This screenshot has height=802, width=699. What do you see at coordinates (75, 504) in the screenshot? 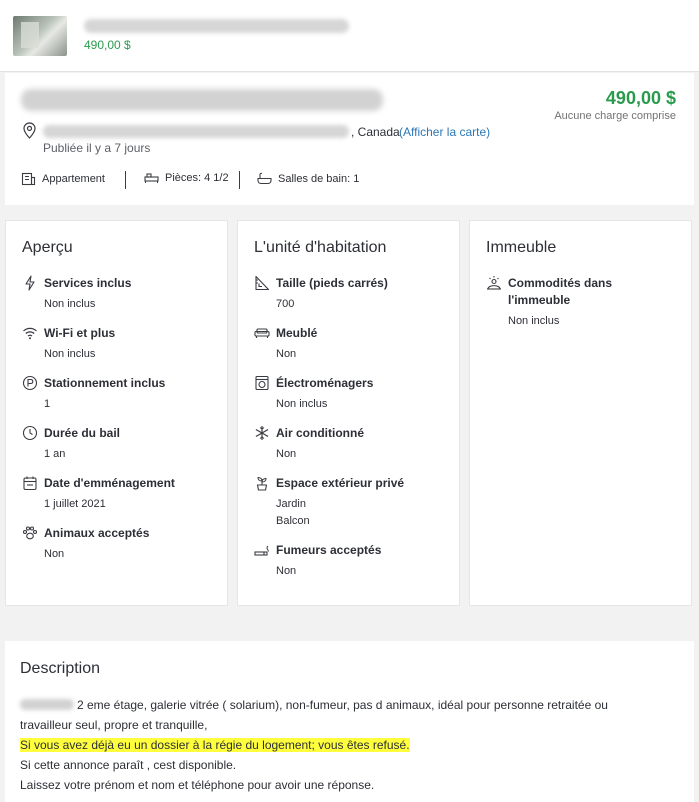
I see `overview-item-value: 1 juillet 2021` at bounding box center [75, 504].